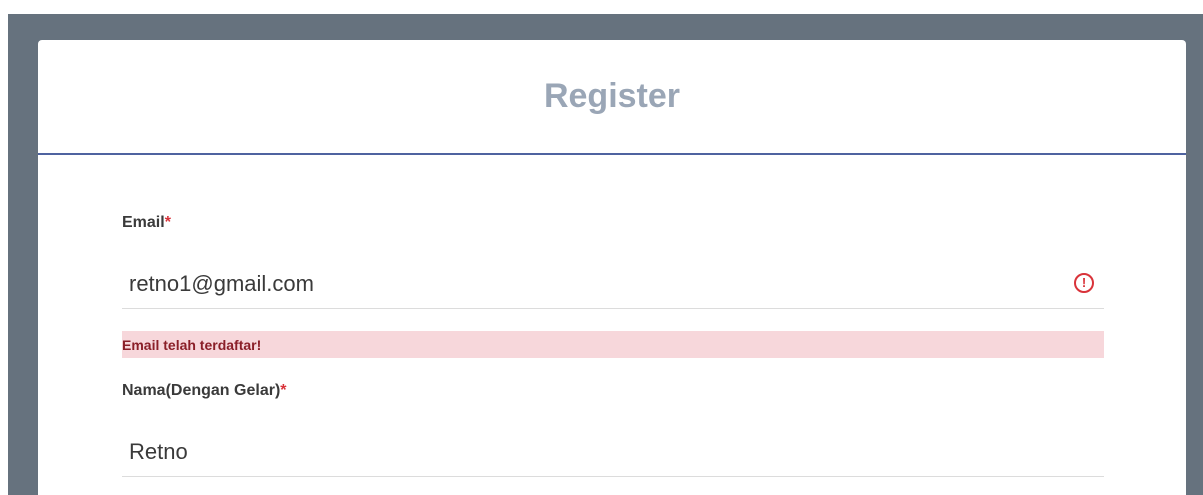 This screenshot has width=1203, height=495. Describe the element at coordinates (1084, 283) in the screenshot. I see `exclamation-circle-icon: !` at that location.